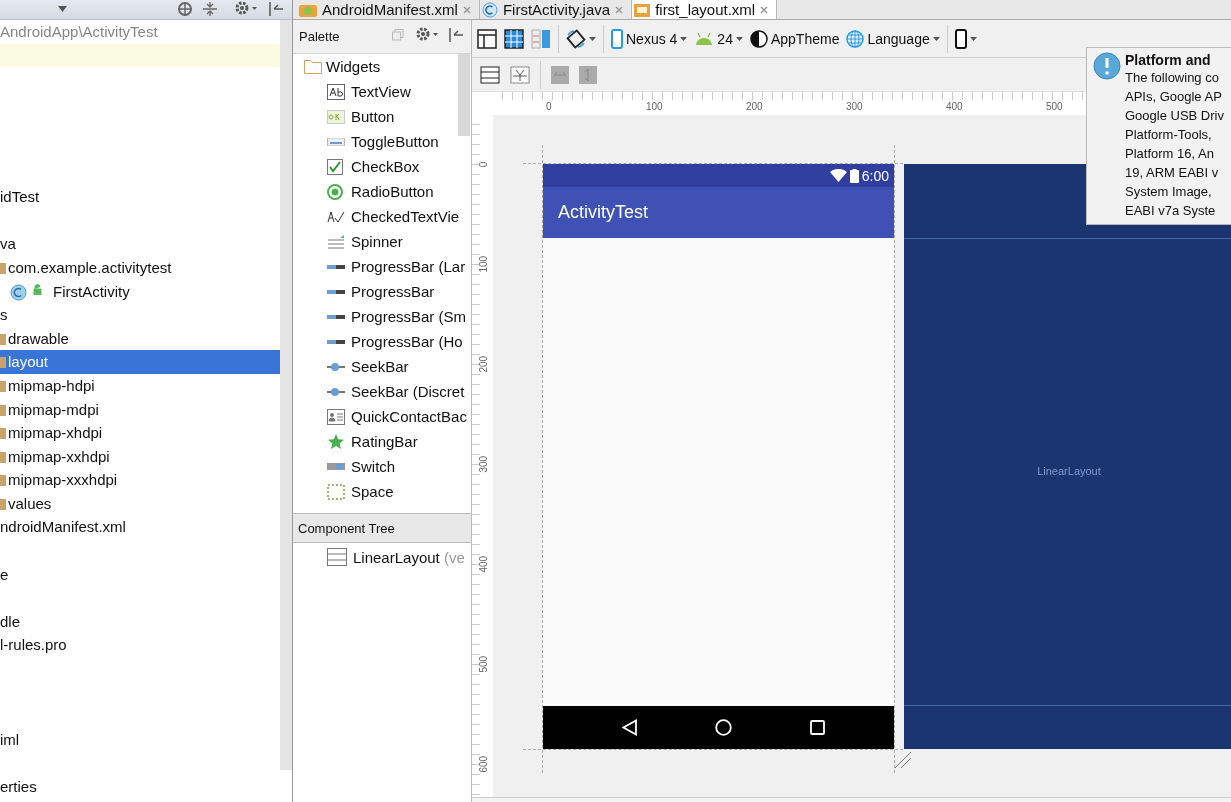 This screenshot has height=802, width=1231. Describe the element at coordinates (754, 106) in the screenshot. I see `ruler-label: 200` at that location.